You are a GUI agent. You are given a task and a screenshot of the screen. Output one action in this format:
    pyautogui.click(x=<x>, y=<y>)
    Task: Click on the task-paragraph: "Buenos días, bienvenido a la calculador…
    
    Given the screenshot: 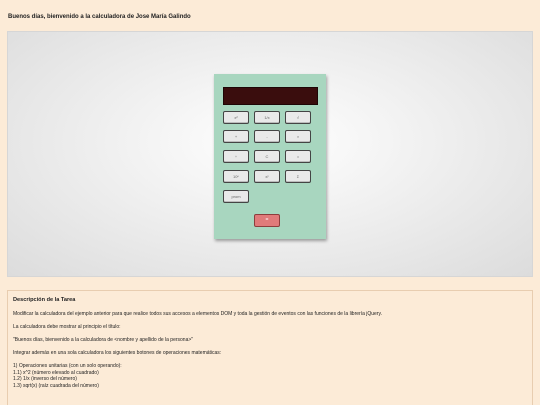 What is the action you would take?
    pyautogui.click(x=103, y=340)
    